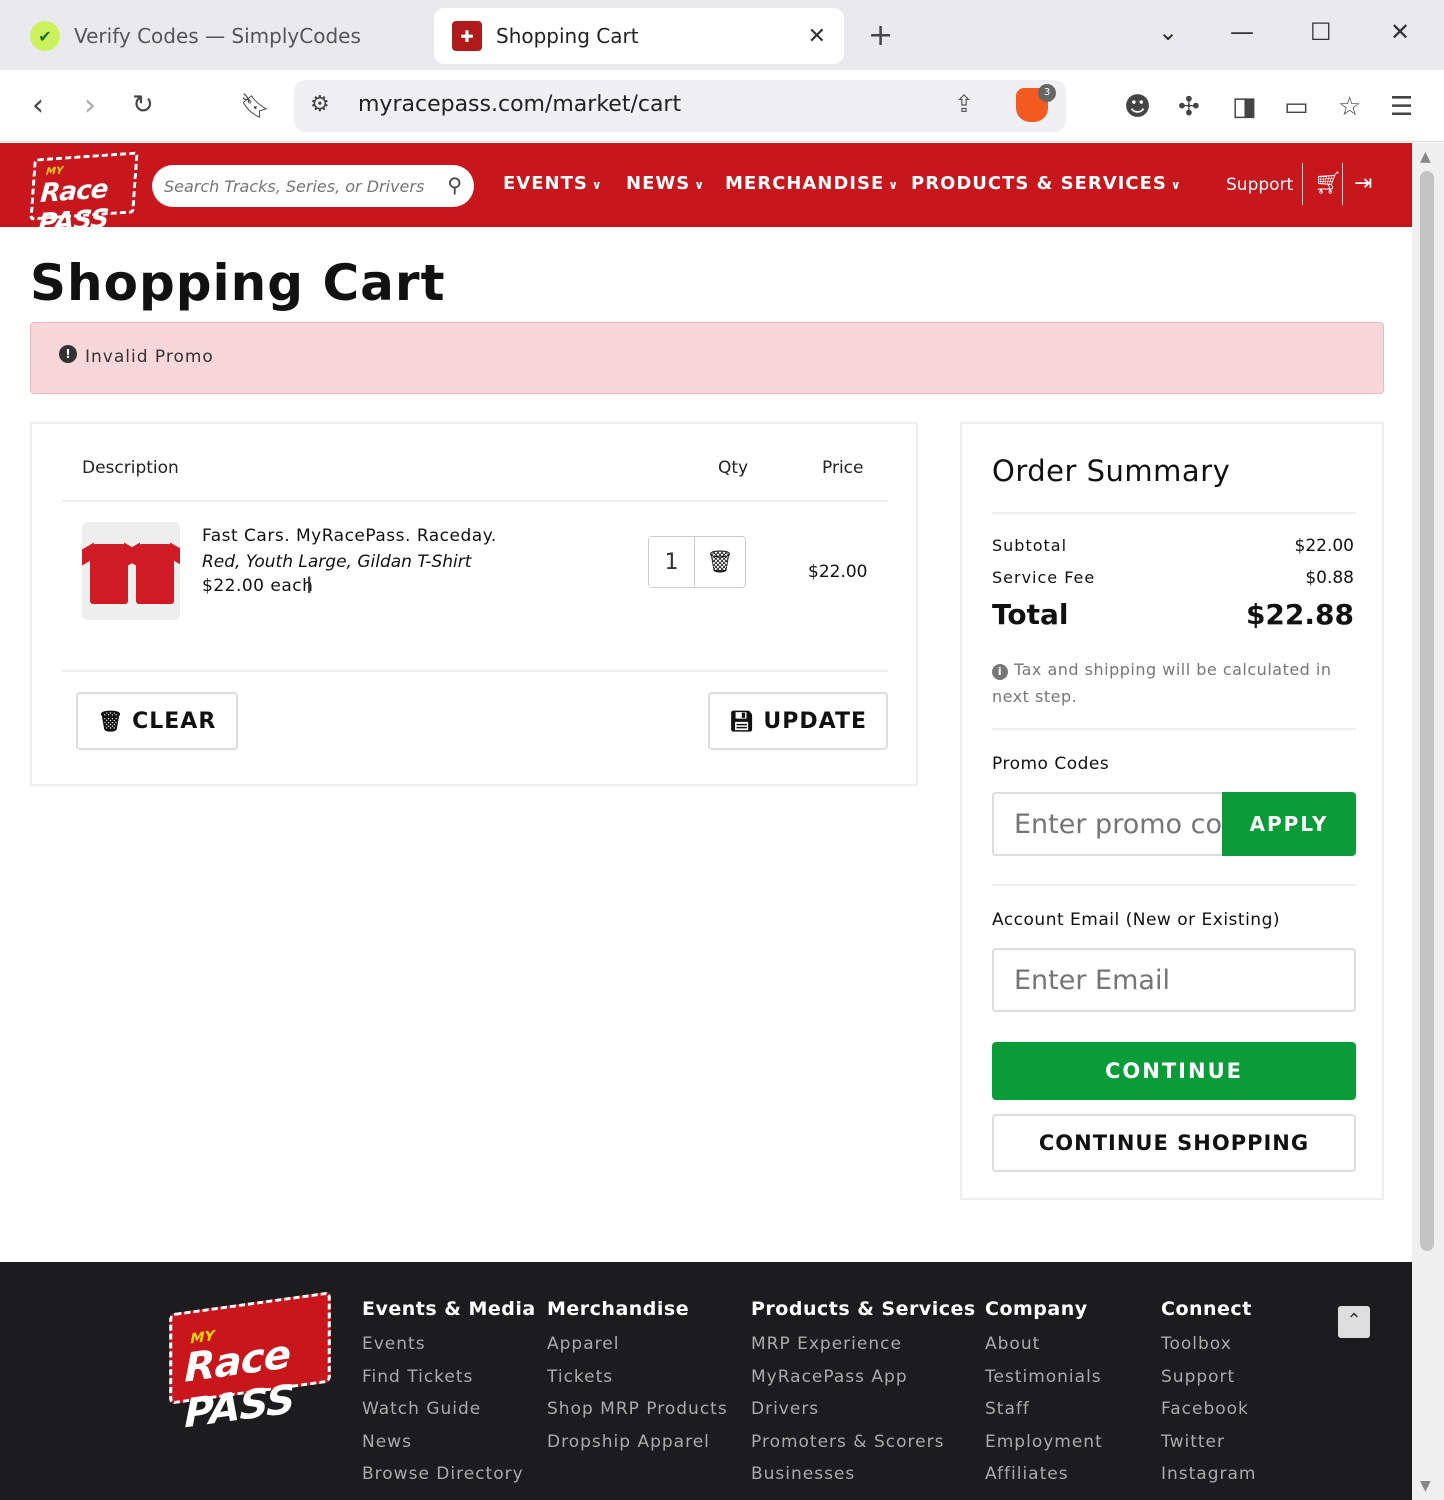 The height and width of the screenshot is (1500, 1444). Describe the element at coordinates (817, 36) in the screenshot. I see `close-tab-icon: ✕` at that location.